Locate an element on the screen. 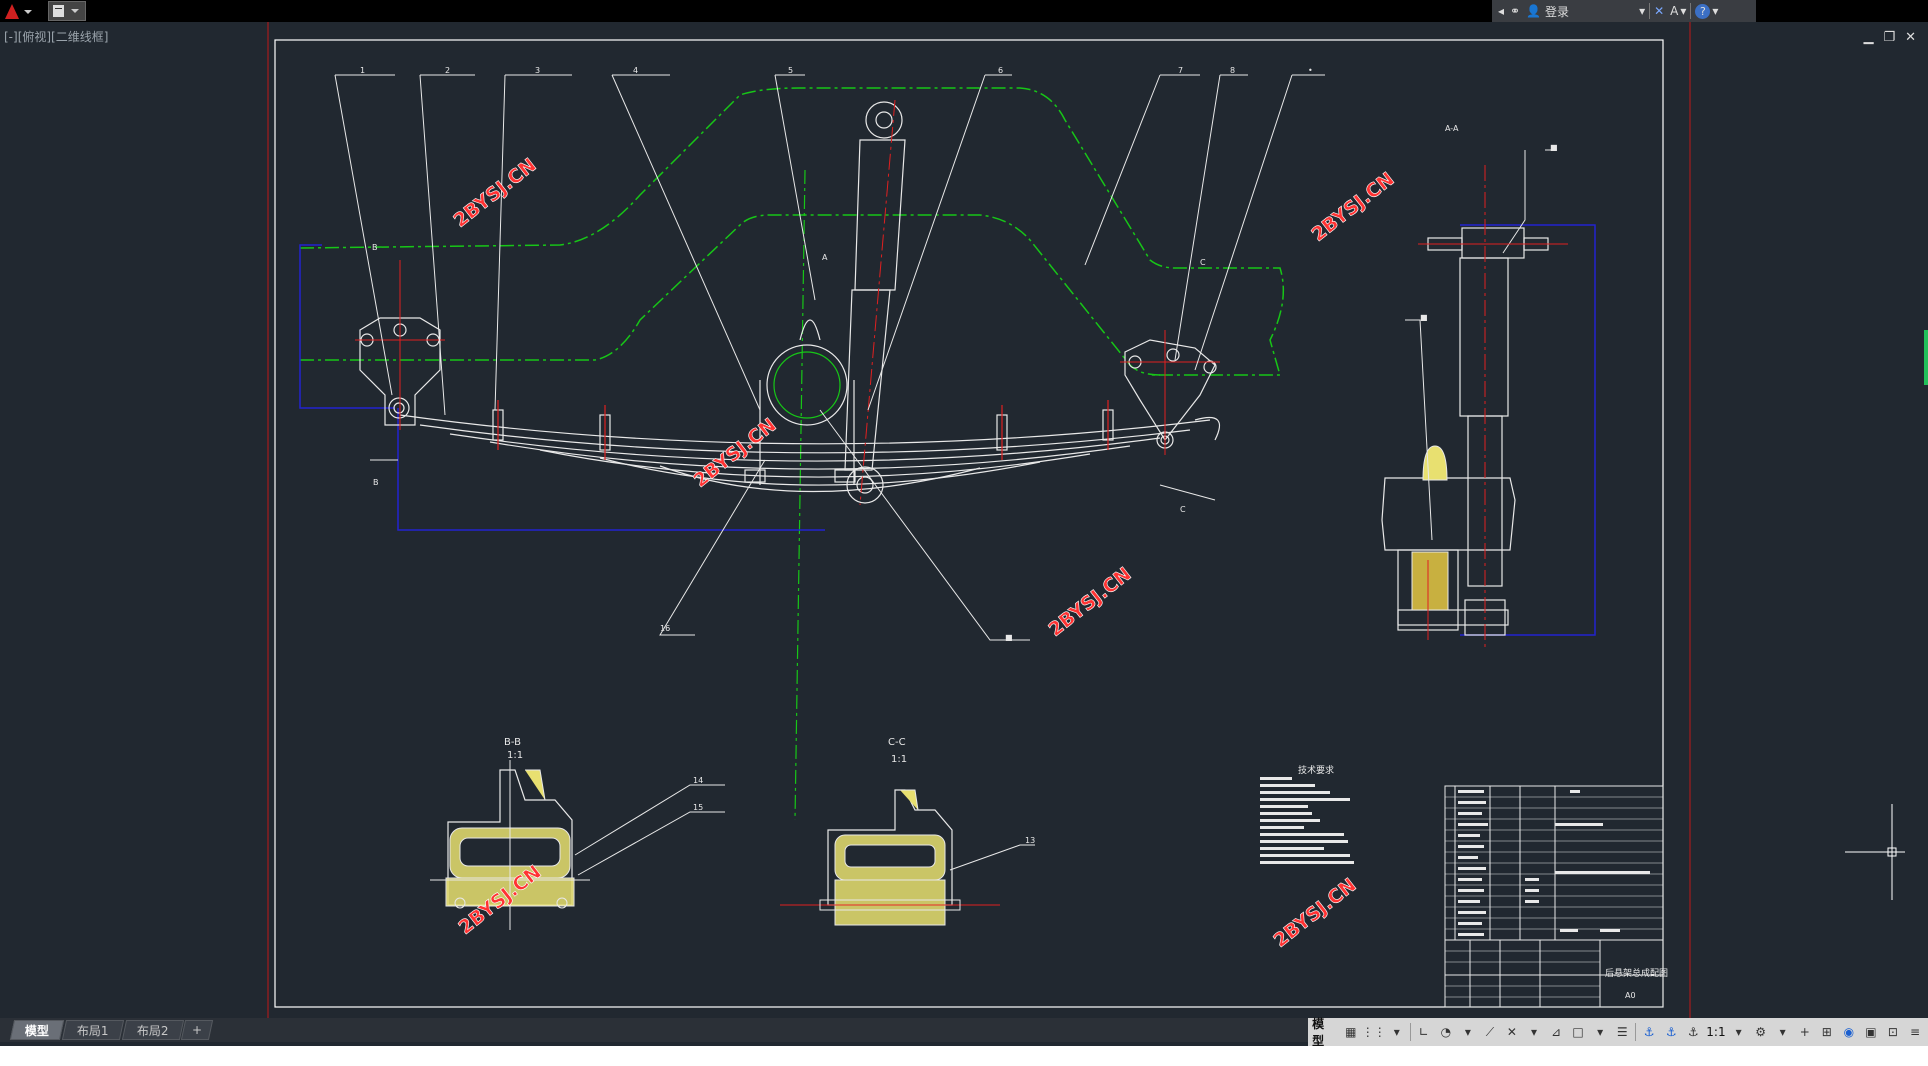 This screenshot has width=1928, height=1066. menu-icon: ≡ is located at coordinates (1915, 1032).